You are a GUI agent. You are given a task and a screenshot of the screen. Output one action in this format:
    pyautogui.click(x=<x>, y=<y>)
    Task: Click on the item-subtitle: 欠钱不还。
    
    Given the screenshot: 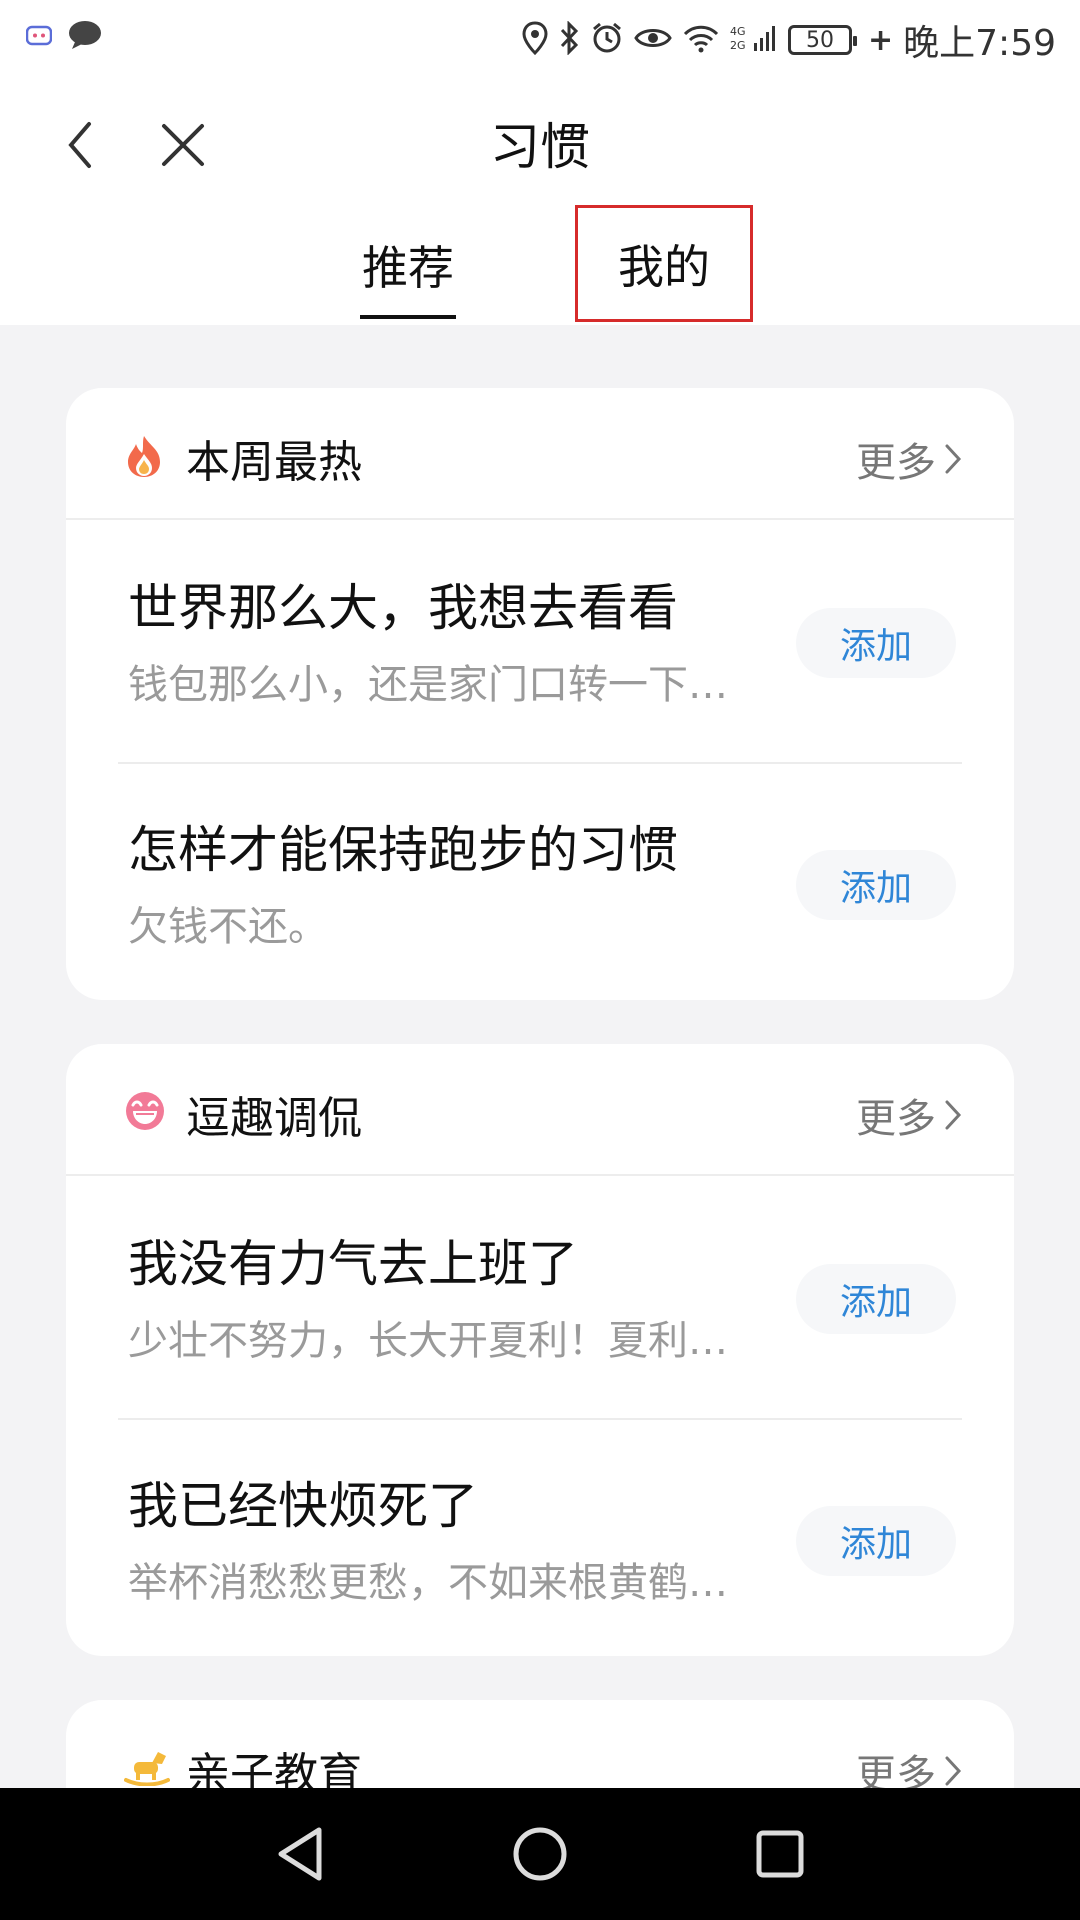 What is the action you would take?
    pyautogui.click(x=228, y=927)
    